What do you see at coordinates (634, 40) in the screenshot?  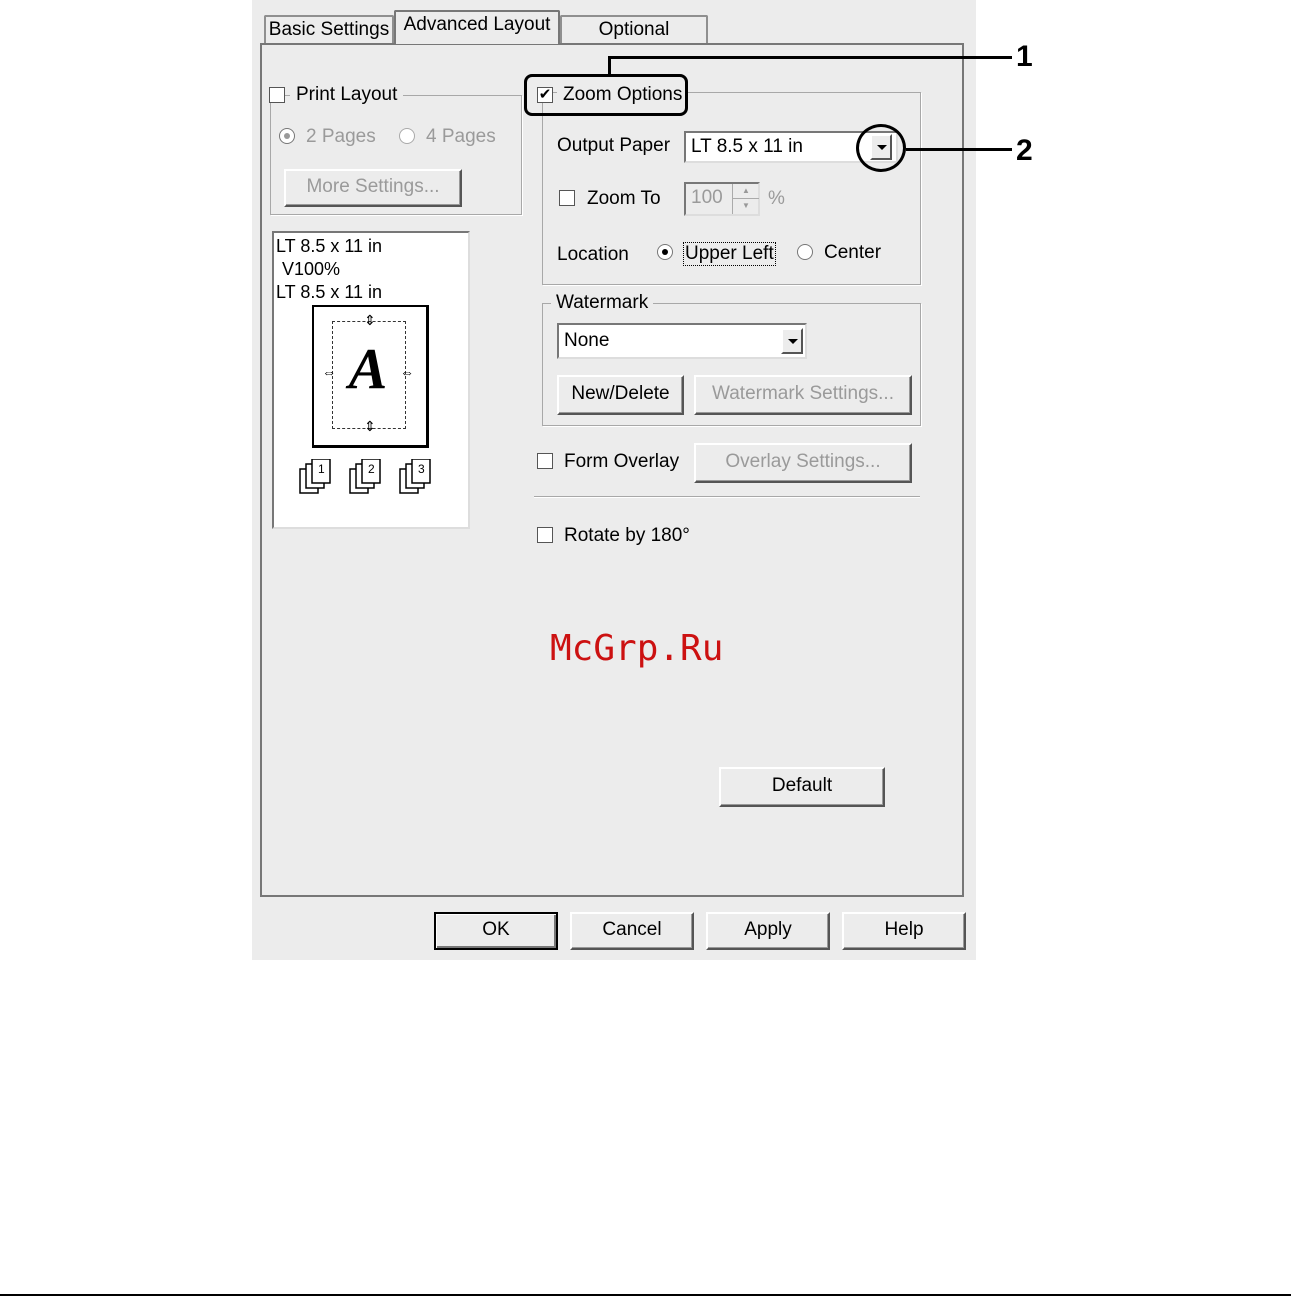 I see `tab-optional-settings: Optional Settings` at bounding box center [634, 40].